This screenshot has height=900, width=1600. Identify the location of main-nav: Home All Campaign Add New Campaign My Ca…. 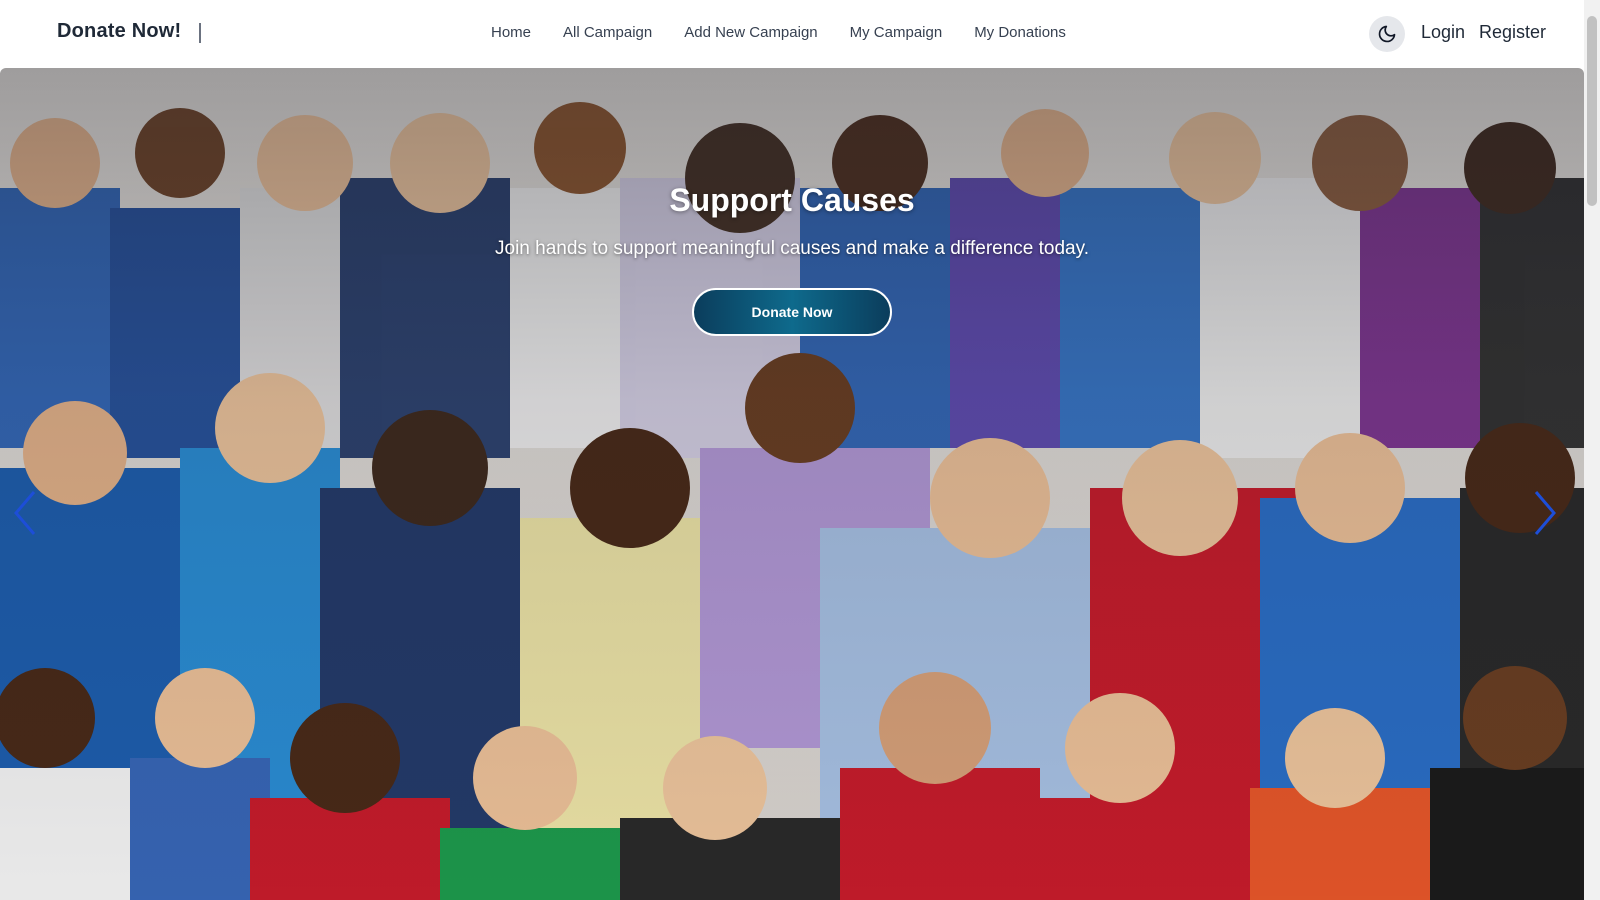
(794, 32).